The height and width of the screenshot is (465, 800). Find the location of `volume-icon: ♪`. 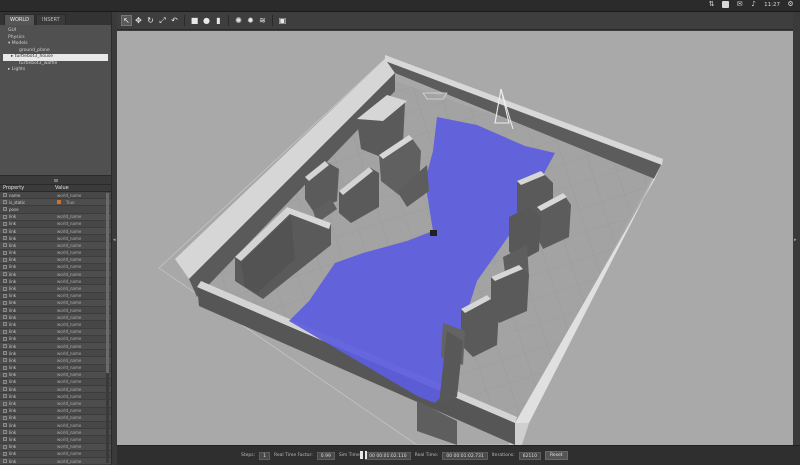

volume-icon: ♪ is located at coordinates (753, 4).